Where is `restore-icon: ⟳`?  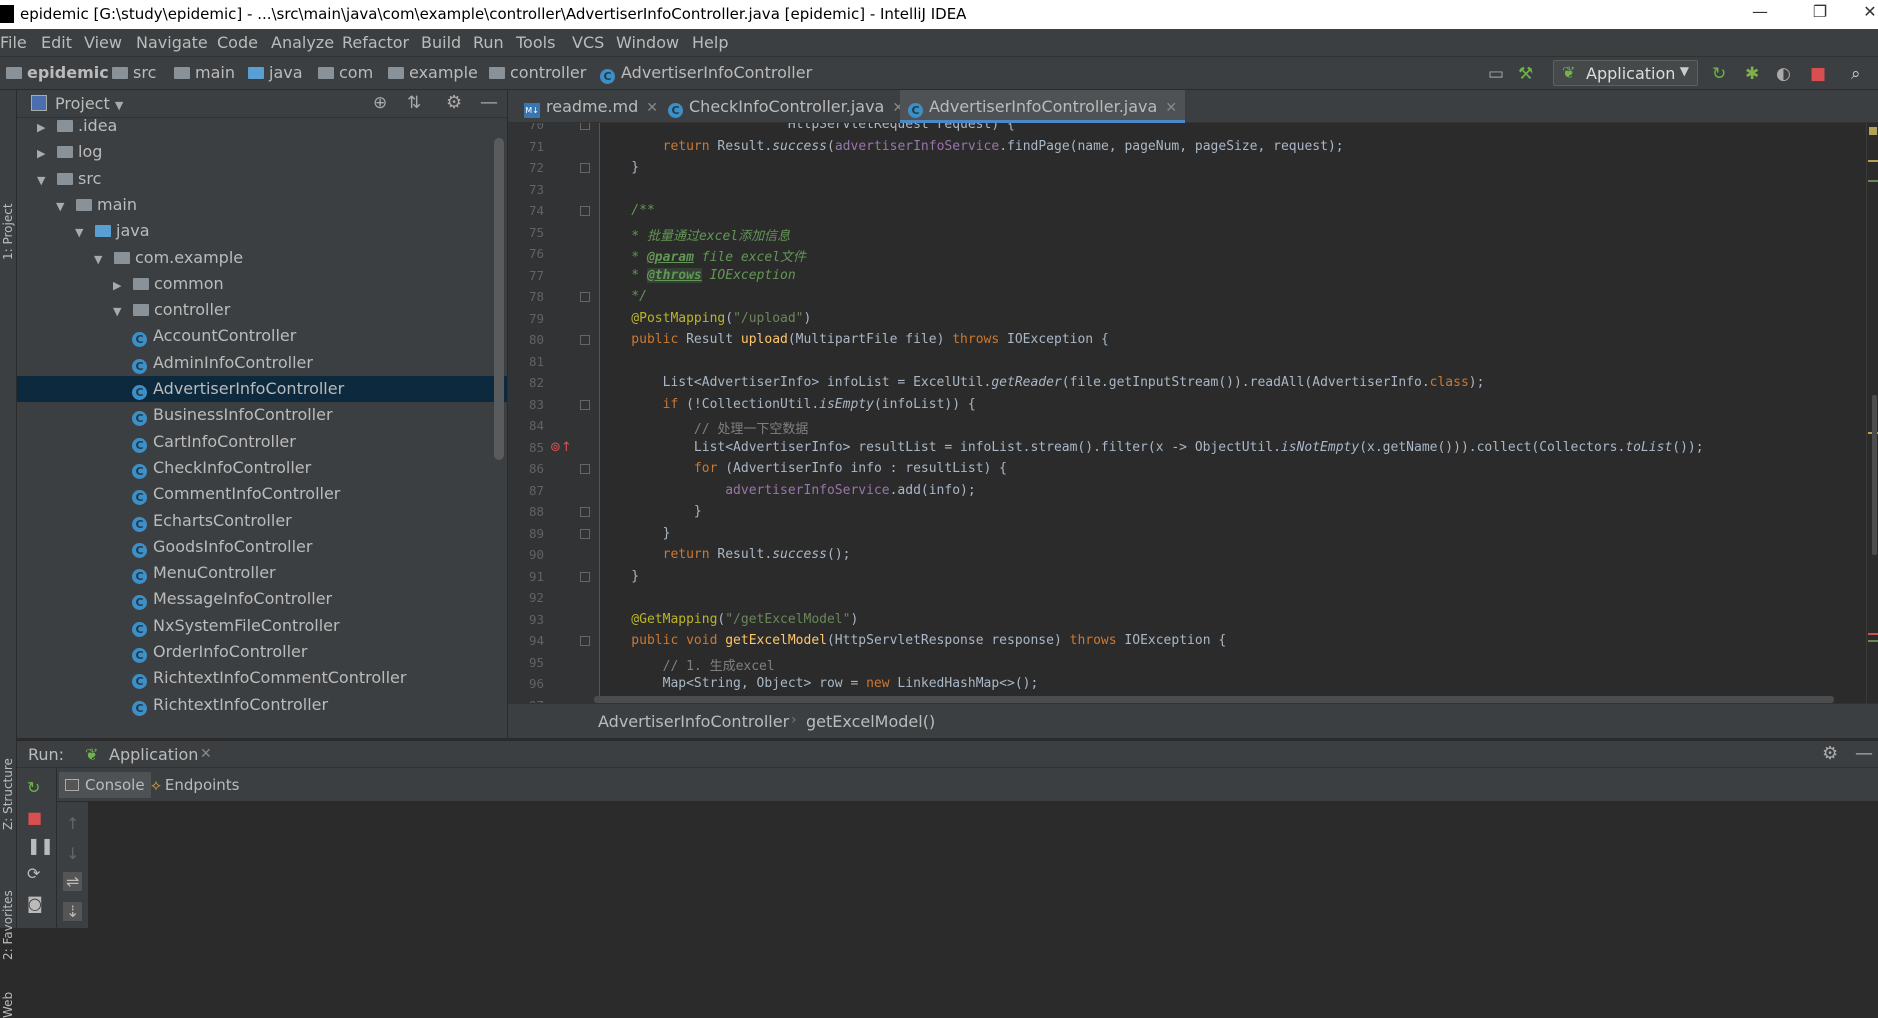 restore-icon: ⟳ is located at coordinates (33, 873).